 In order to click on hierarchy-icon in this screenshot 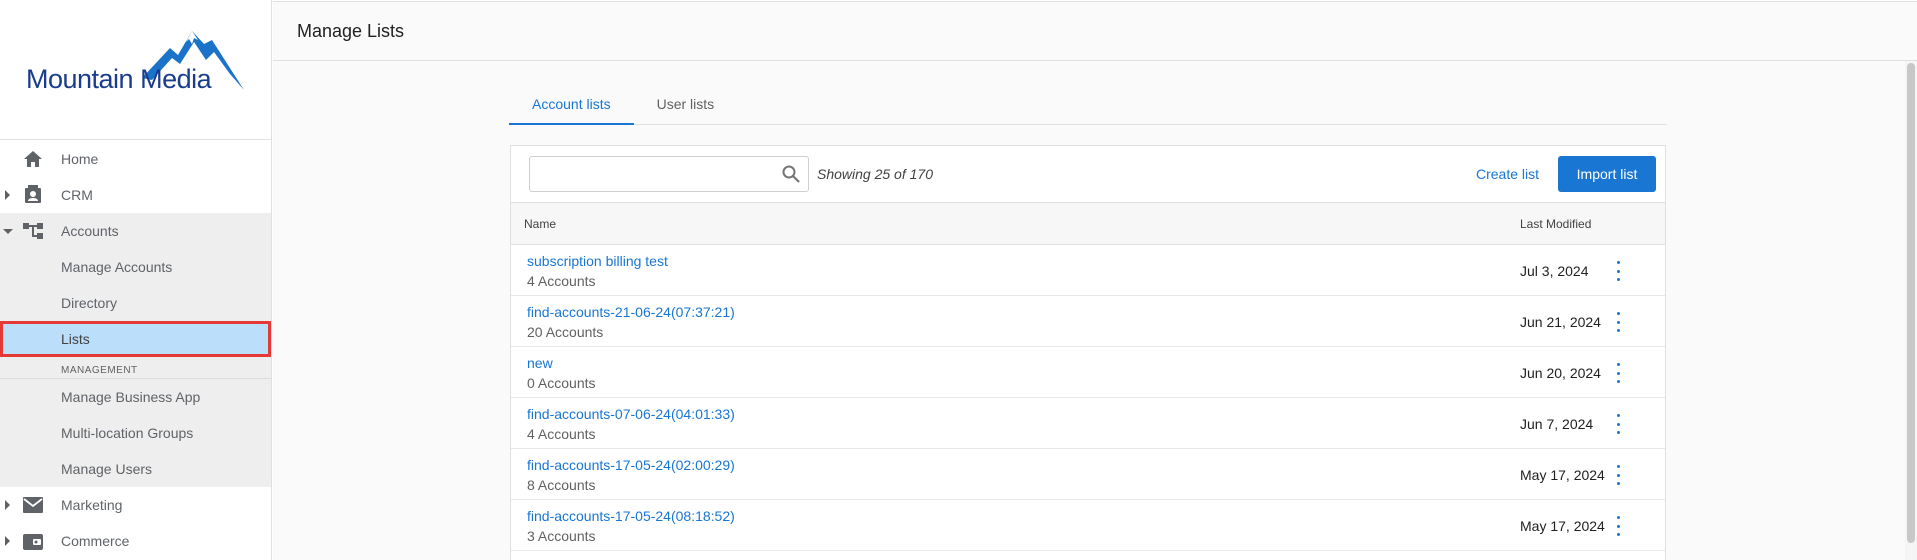, I will do `click(33, 231)`.